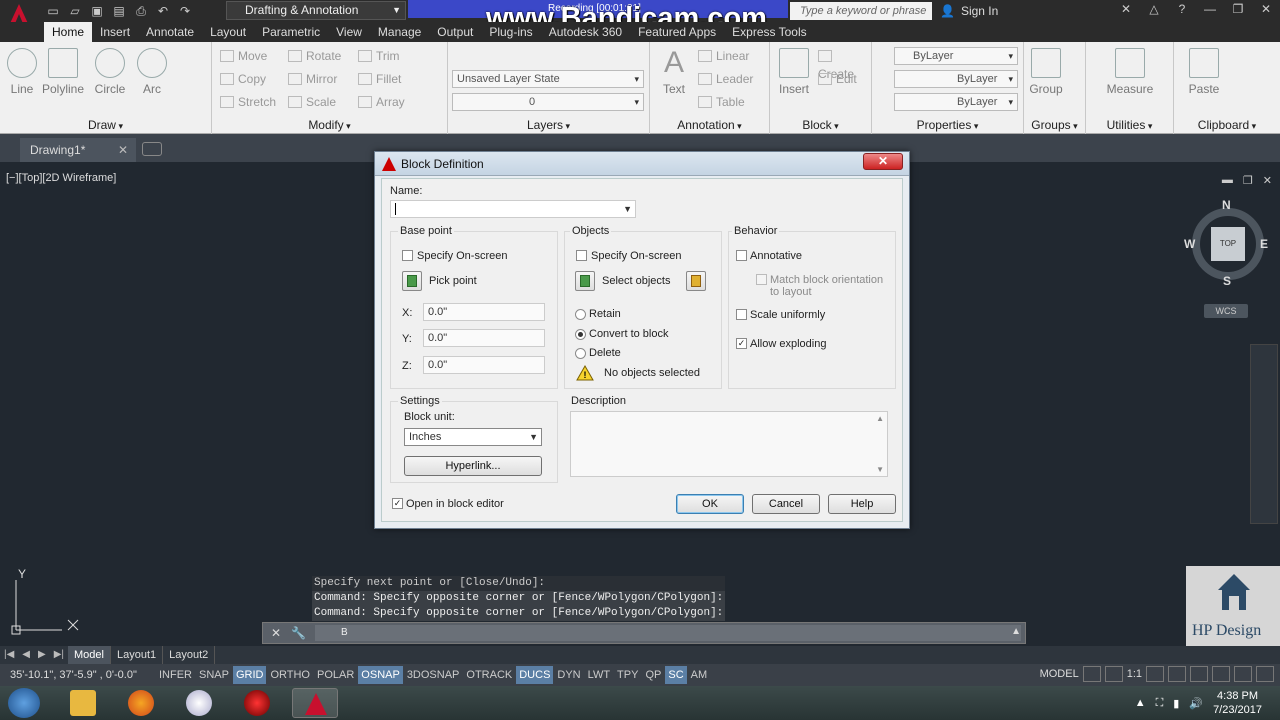 The image size is (1280, 720). What do you see at coordinates (710, 504) in the screenshot?
I see `ok-button: OK` at bounding box center [710, 504].